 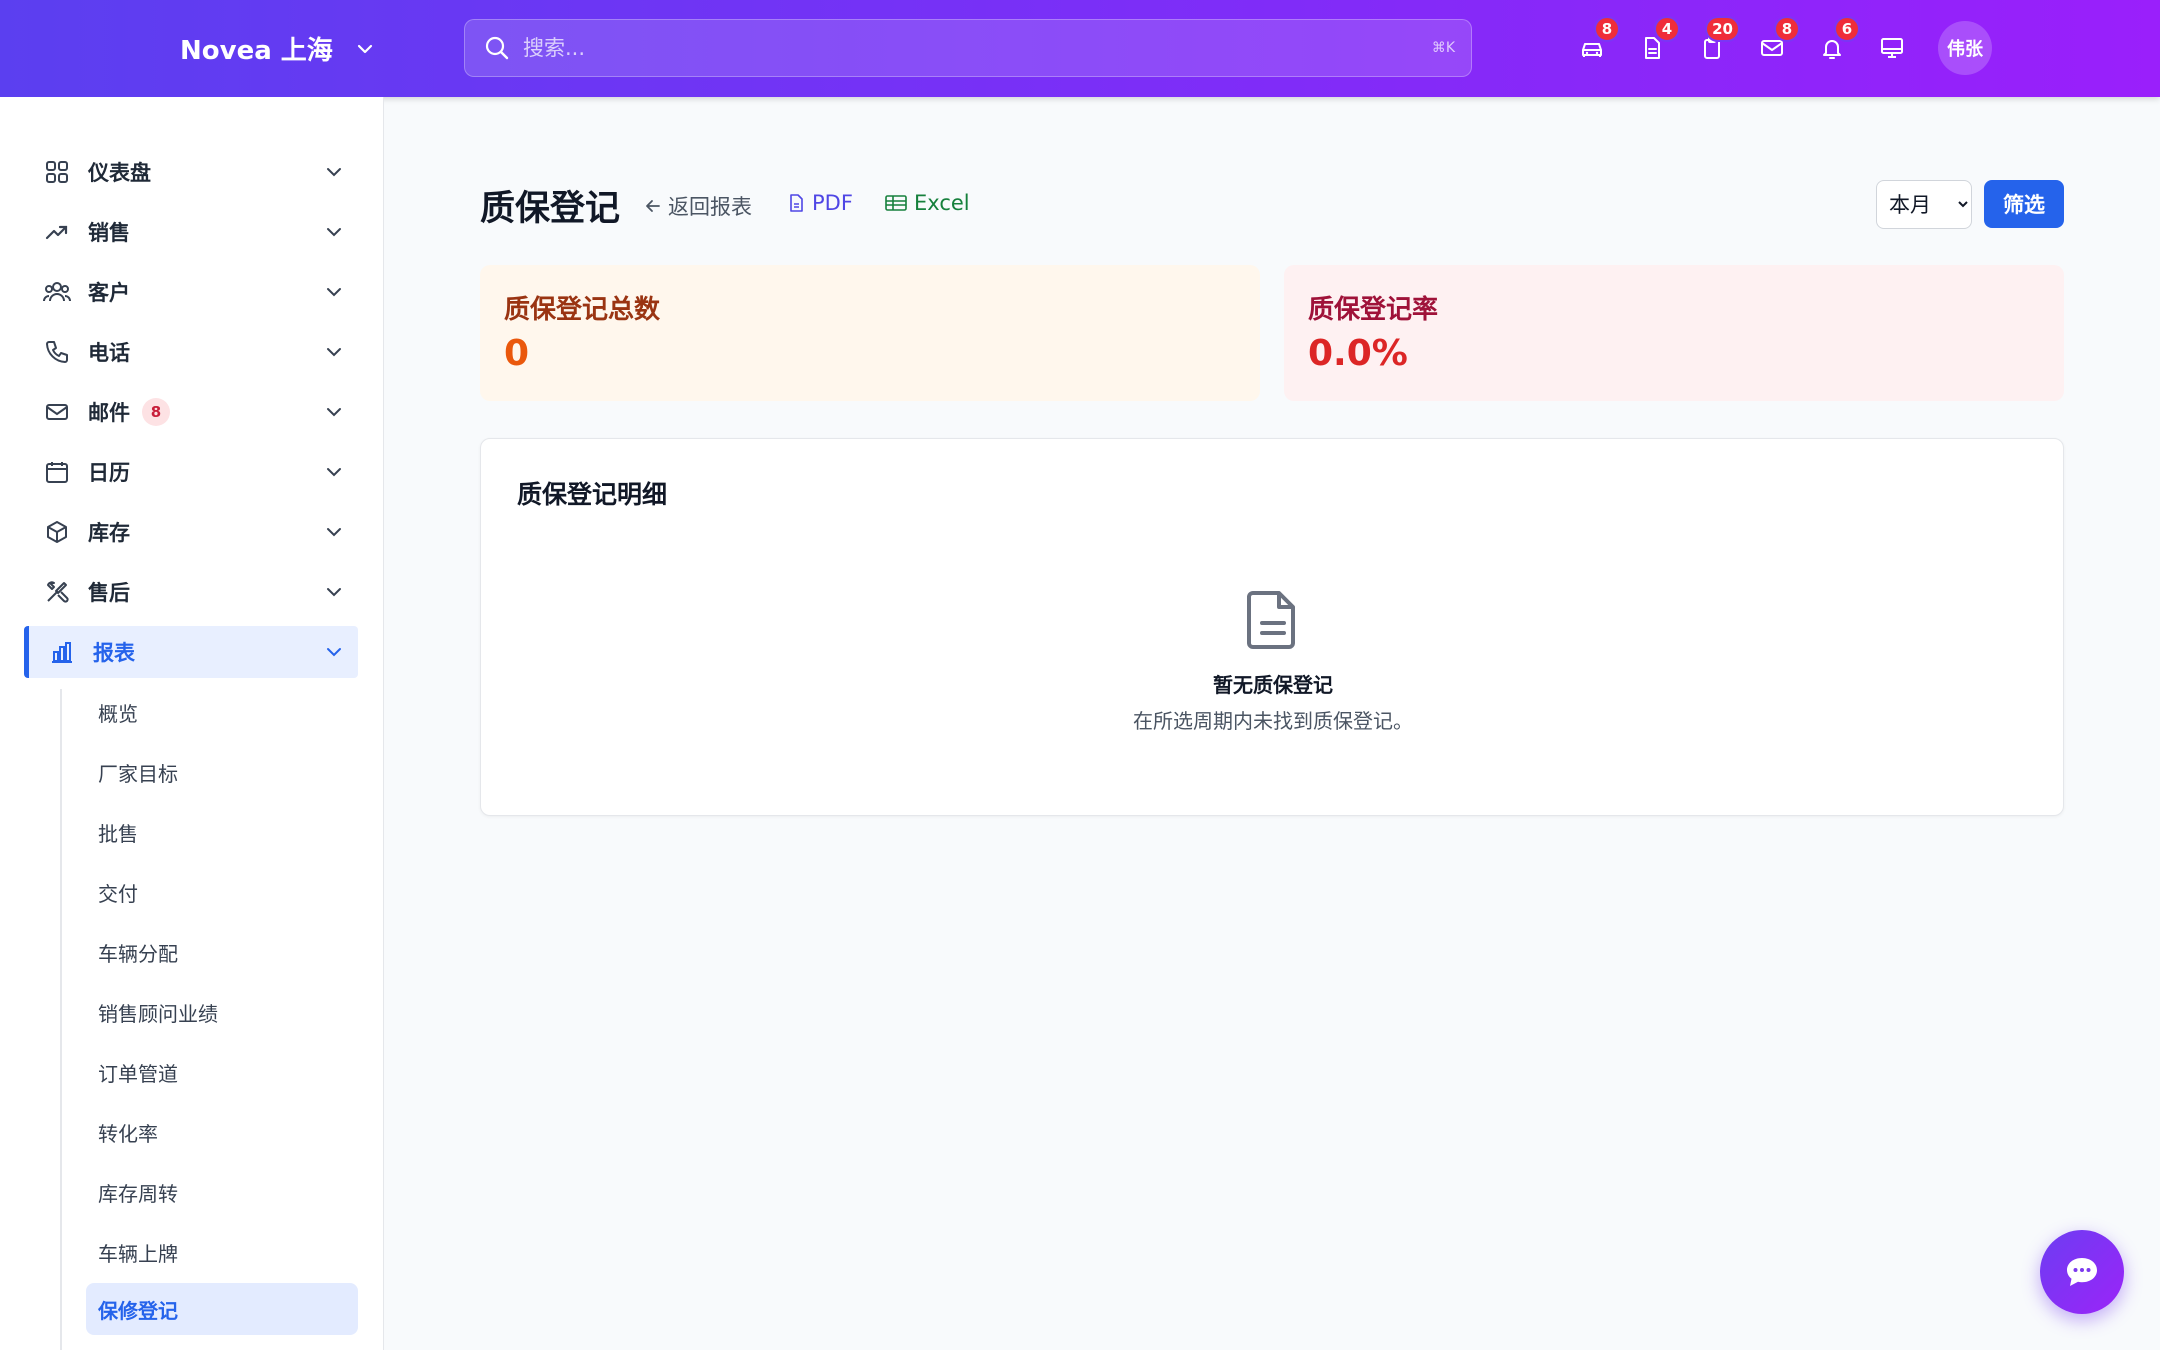 I want to click on sidebar-item-label: 售后, so click(x=109, y=593).